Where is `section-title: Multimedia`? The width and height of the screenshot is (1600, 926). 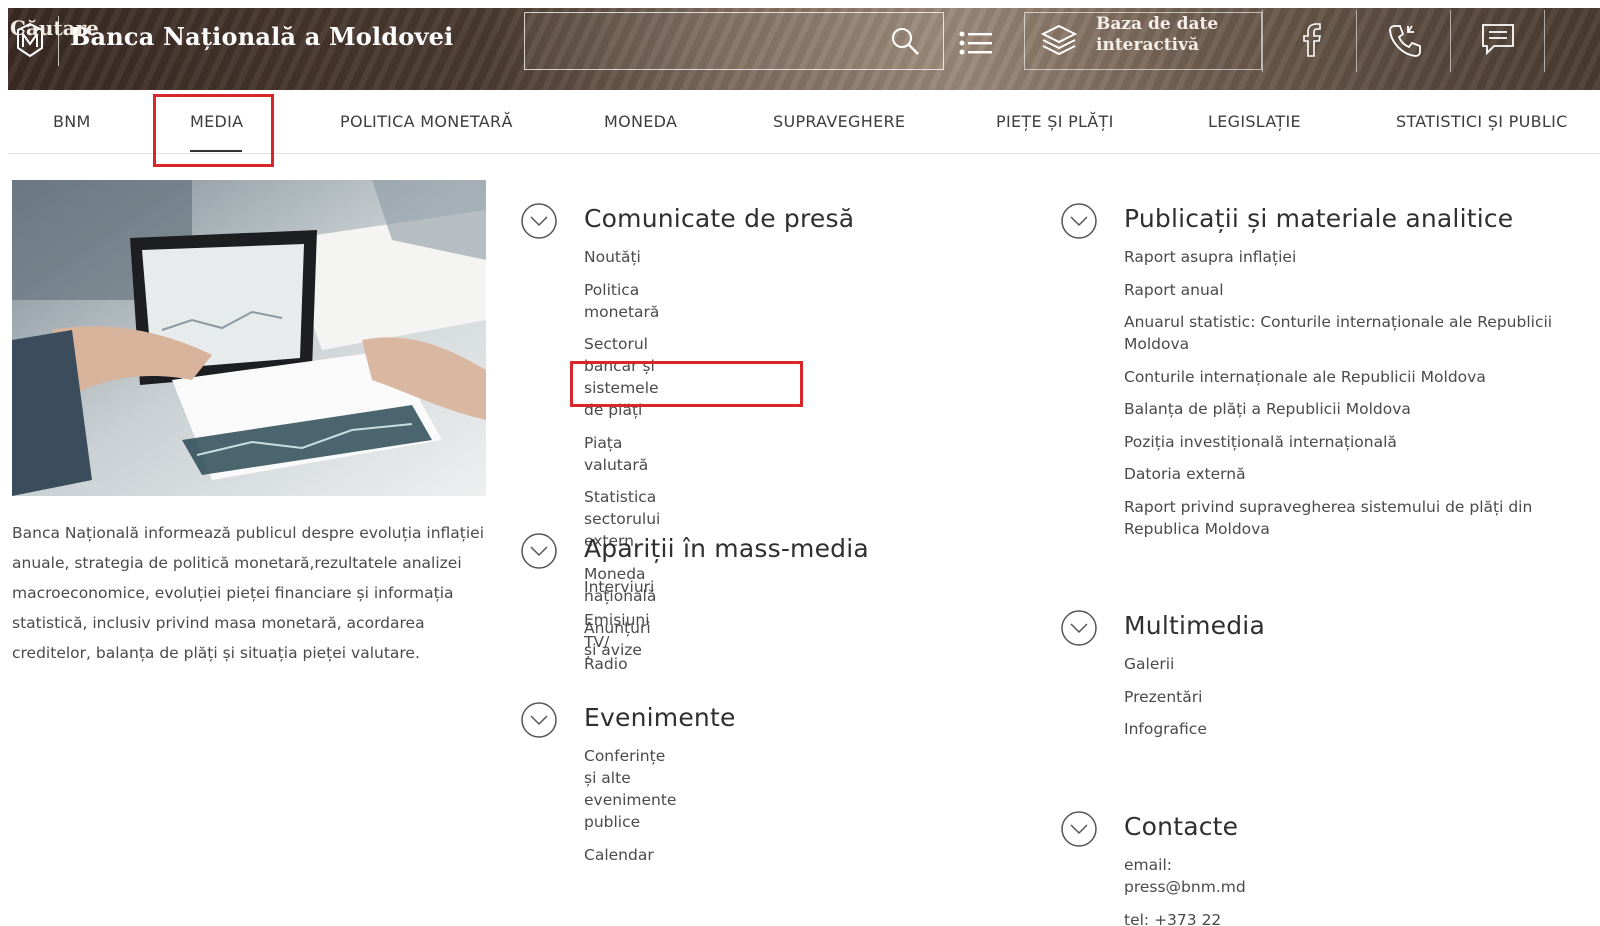 section-title: Multimedia is located at coordinates (1194, 625).